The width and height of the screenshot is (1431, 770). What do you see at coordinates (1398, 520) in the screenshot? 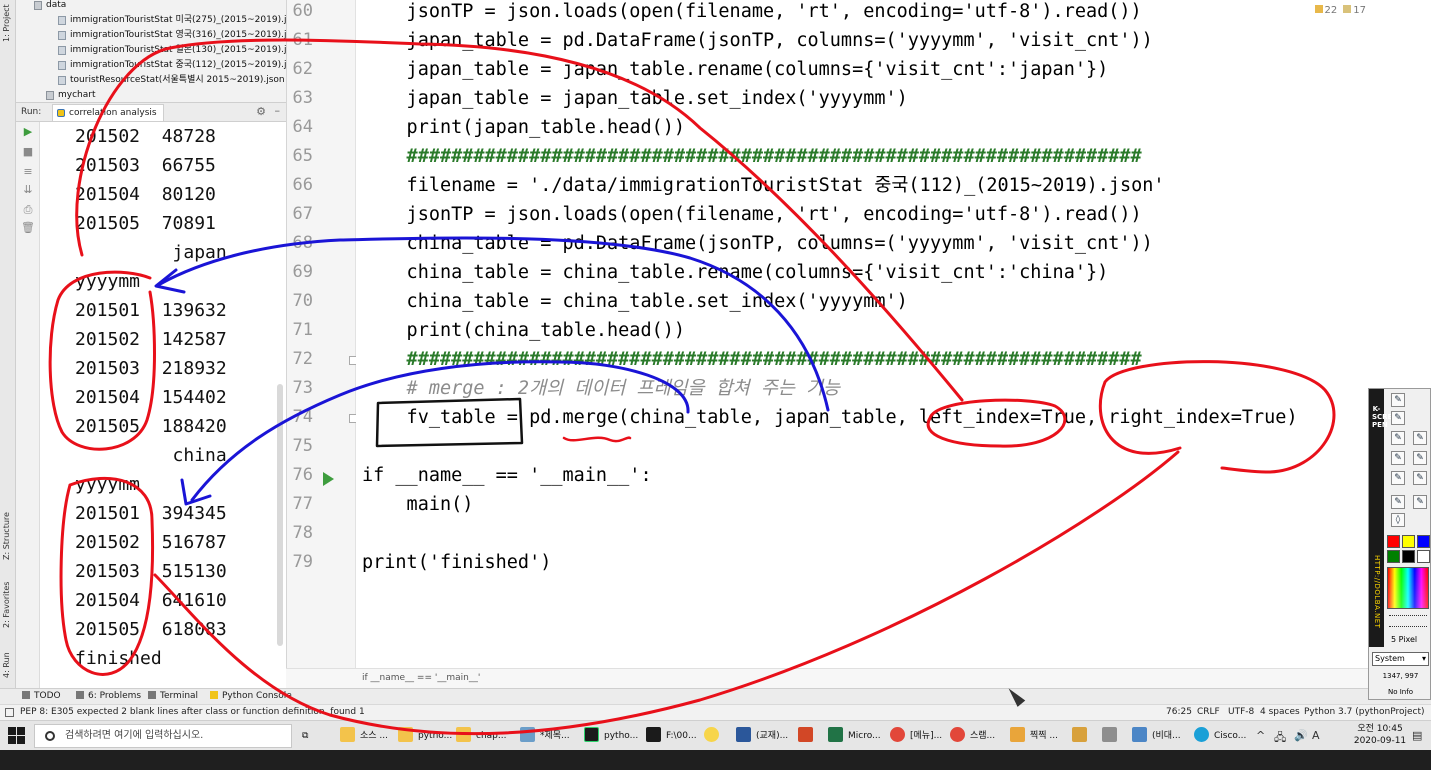
I see `eraser-tool-icon: ◊` at bounding box center [1398, 520].